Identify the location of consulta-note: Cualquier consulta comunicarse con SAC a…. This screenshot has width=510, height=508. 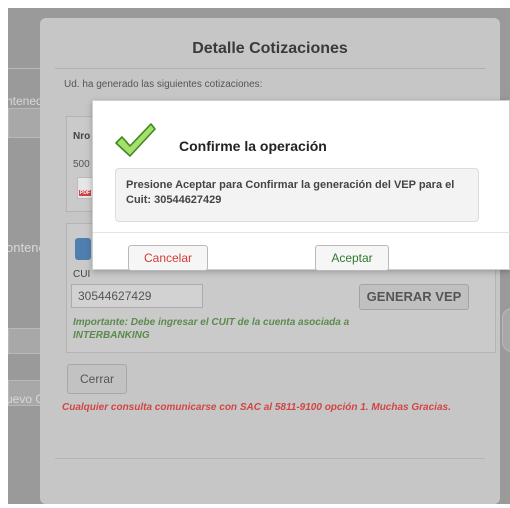
(256, 407).